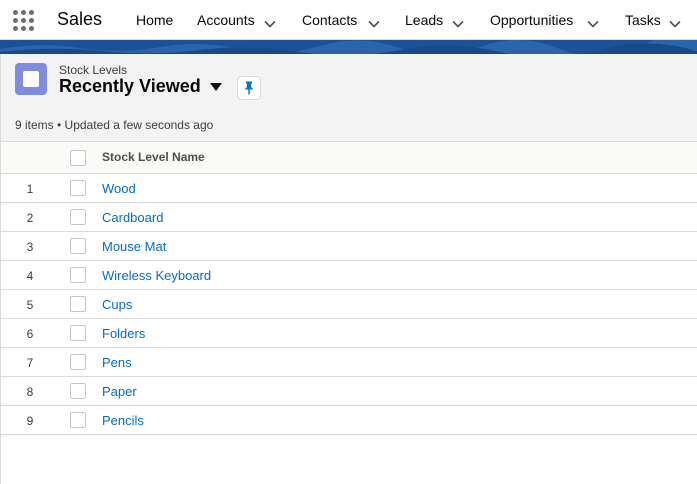  I want to click on nav-item-label: Contacts, so click(330, 20).